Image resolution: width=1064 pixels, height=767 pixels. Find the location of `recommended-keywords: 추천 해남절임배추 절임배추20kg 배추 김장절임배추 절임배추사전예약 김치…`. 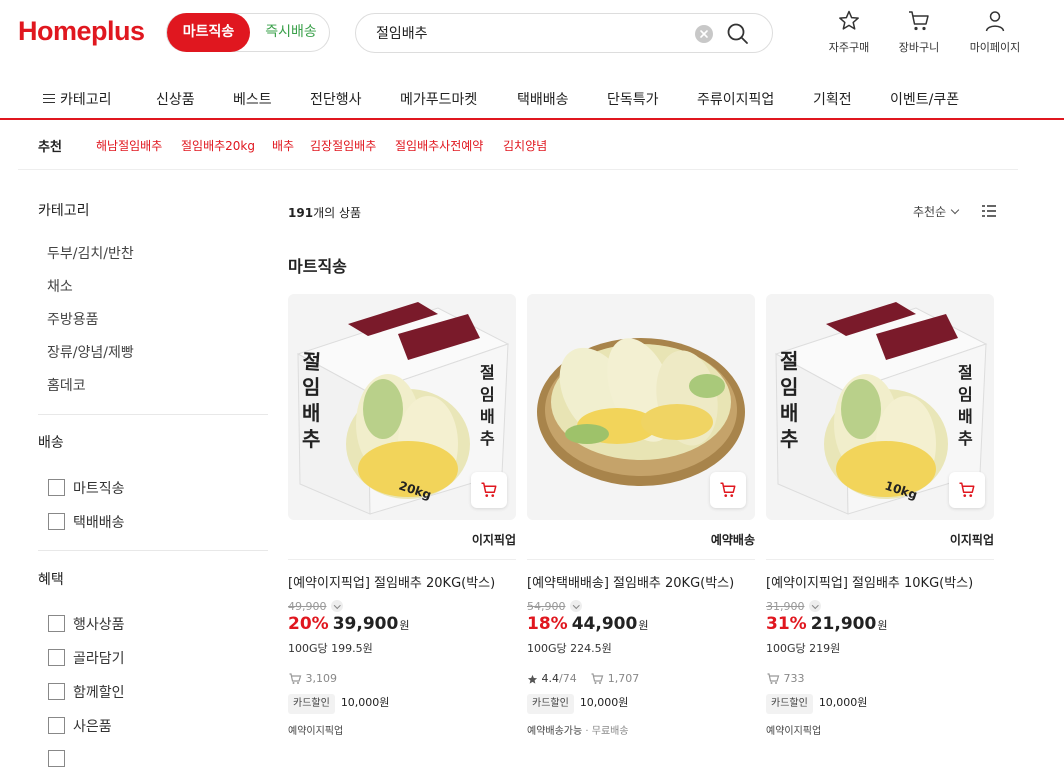

recommended-keywords: 추천 해남절임배추 절임배추20kg 배추 김장절임배추 절임배추사전예약 김치… is located at coordinates (518, 146).